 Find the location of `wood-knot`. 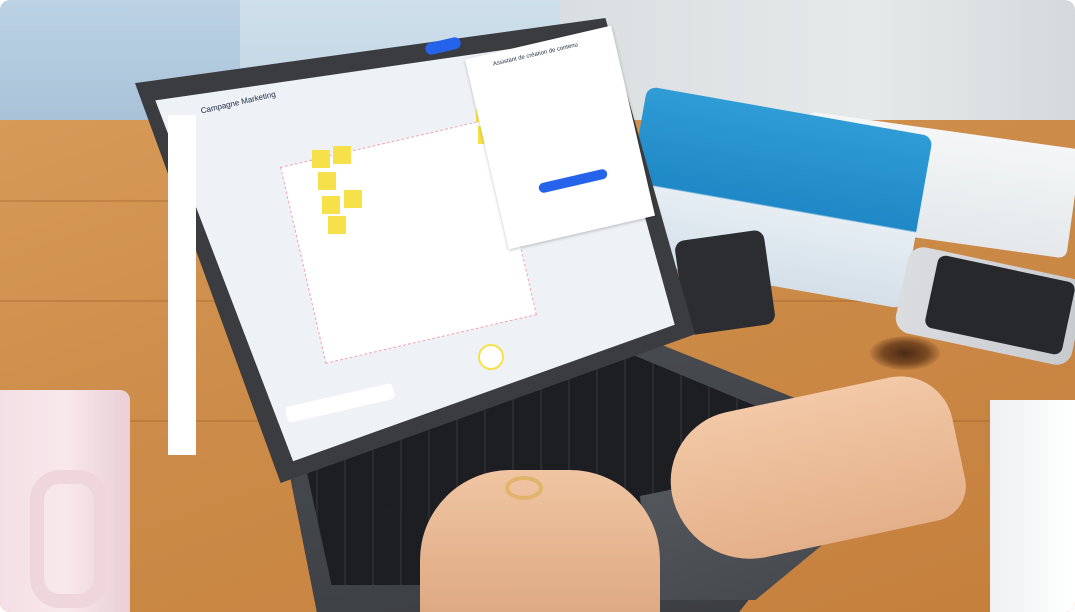

wood-knot is located at coordinates (905, 353).